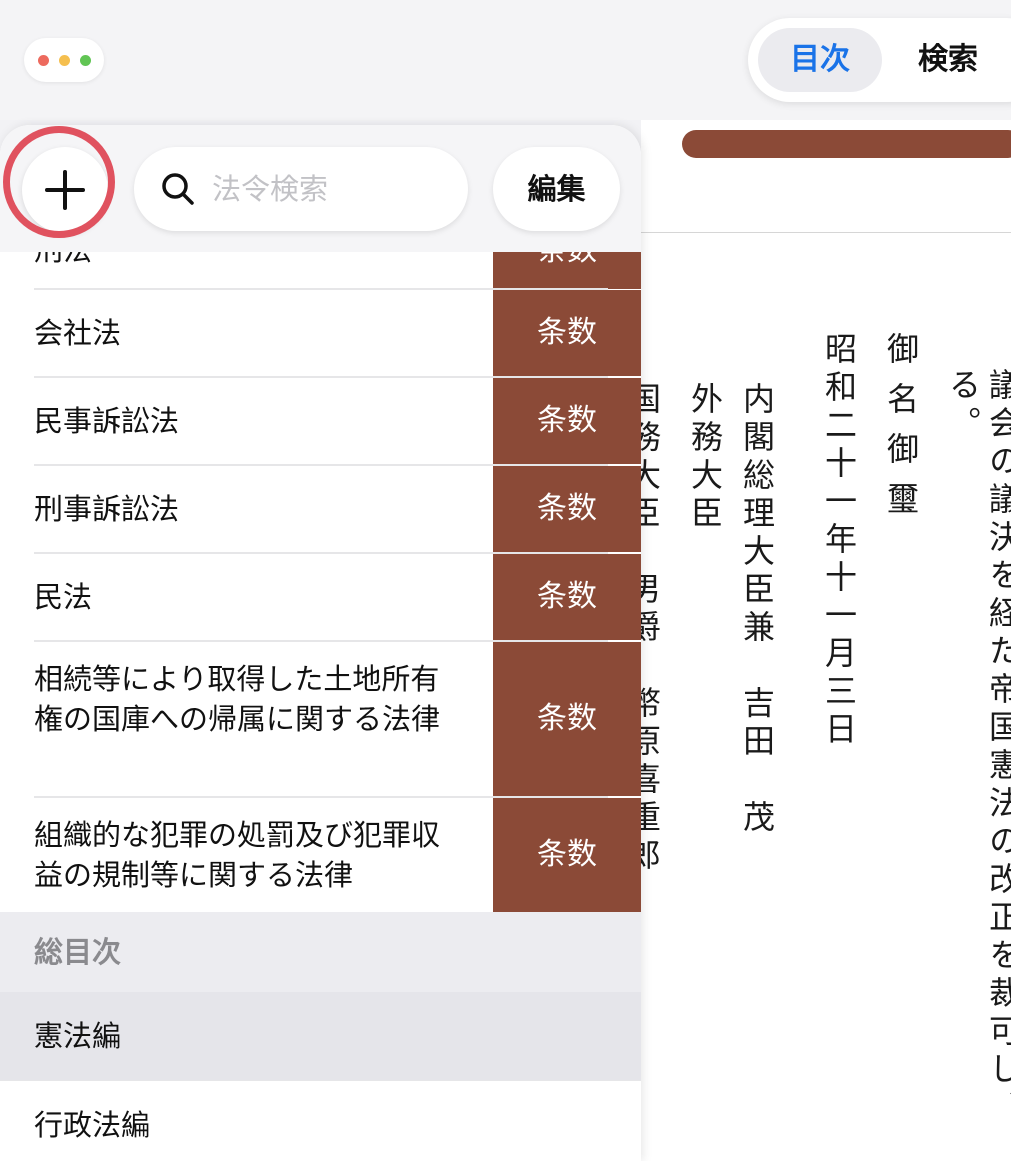 This screenshot has width=1011, height=1161. Describe the element at coordinates (505, 60) in the screenshot. I see `top-bar: 目次 検索` at that location.